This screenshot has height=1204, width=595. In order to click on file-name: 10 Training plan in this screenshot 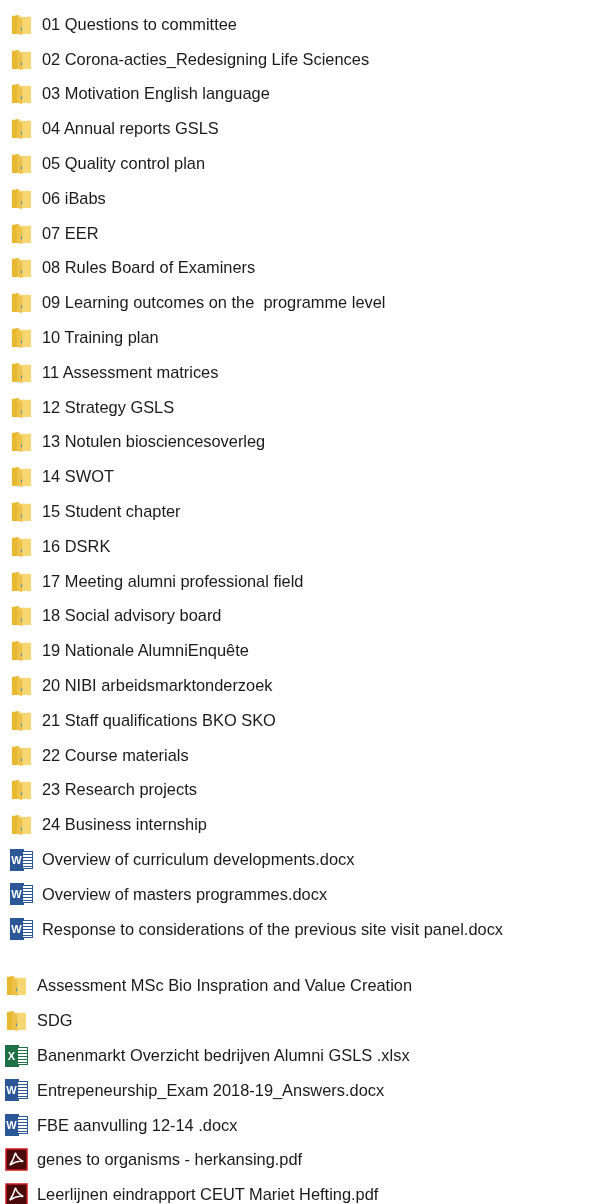, I will do `click(100, 338)`.